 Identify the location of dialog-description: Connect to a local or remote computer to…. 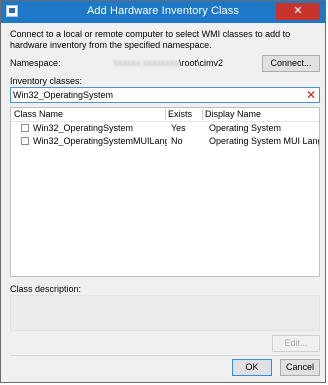
(150, 39).